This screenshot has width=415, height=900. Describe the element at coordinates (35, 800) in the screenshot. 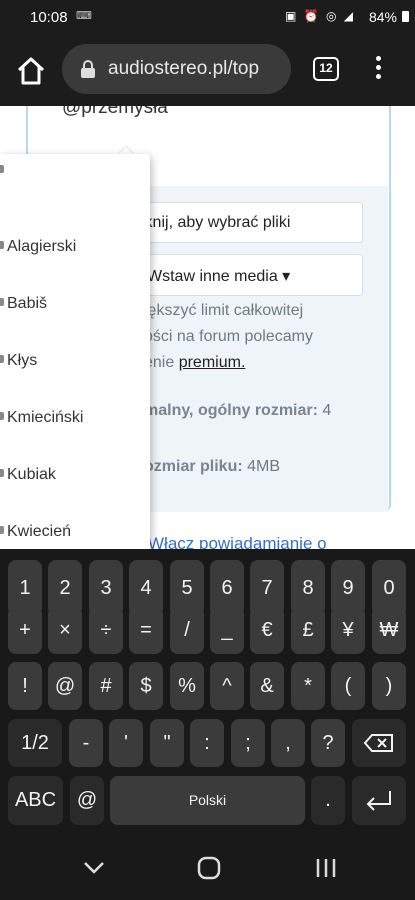

I see `abc-key: ABC` at that location.